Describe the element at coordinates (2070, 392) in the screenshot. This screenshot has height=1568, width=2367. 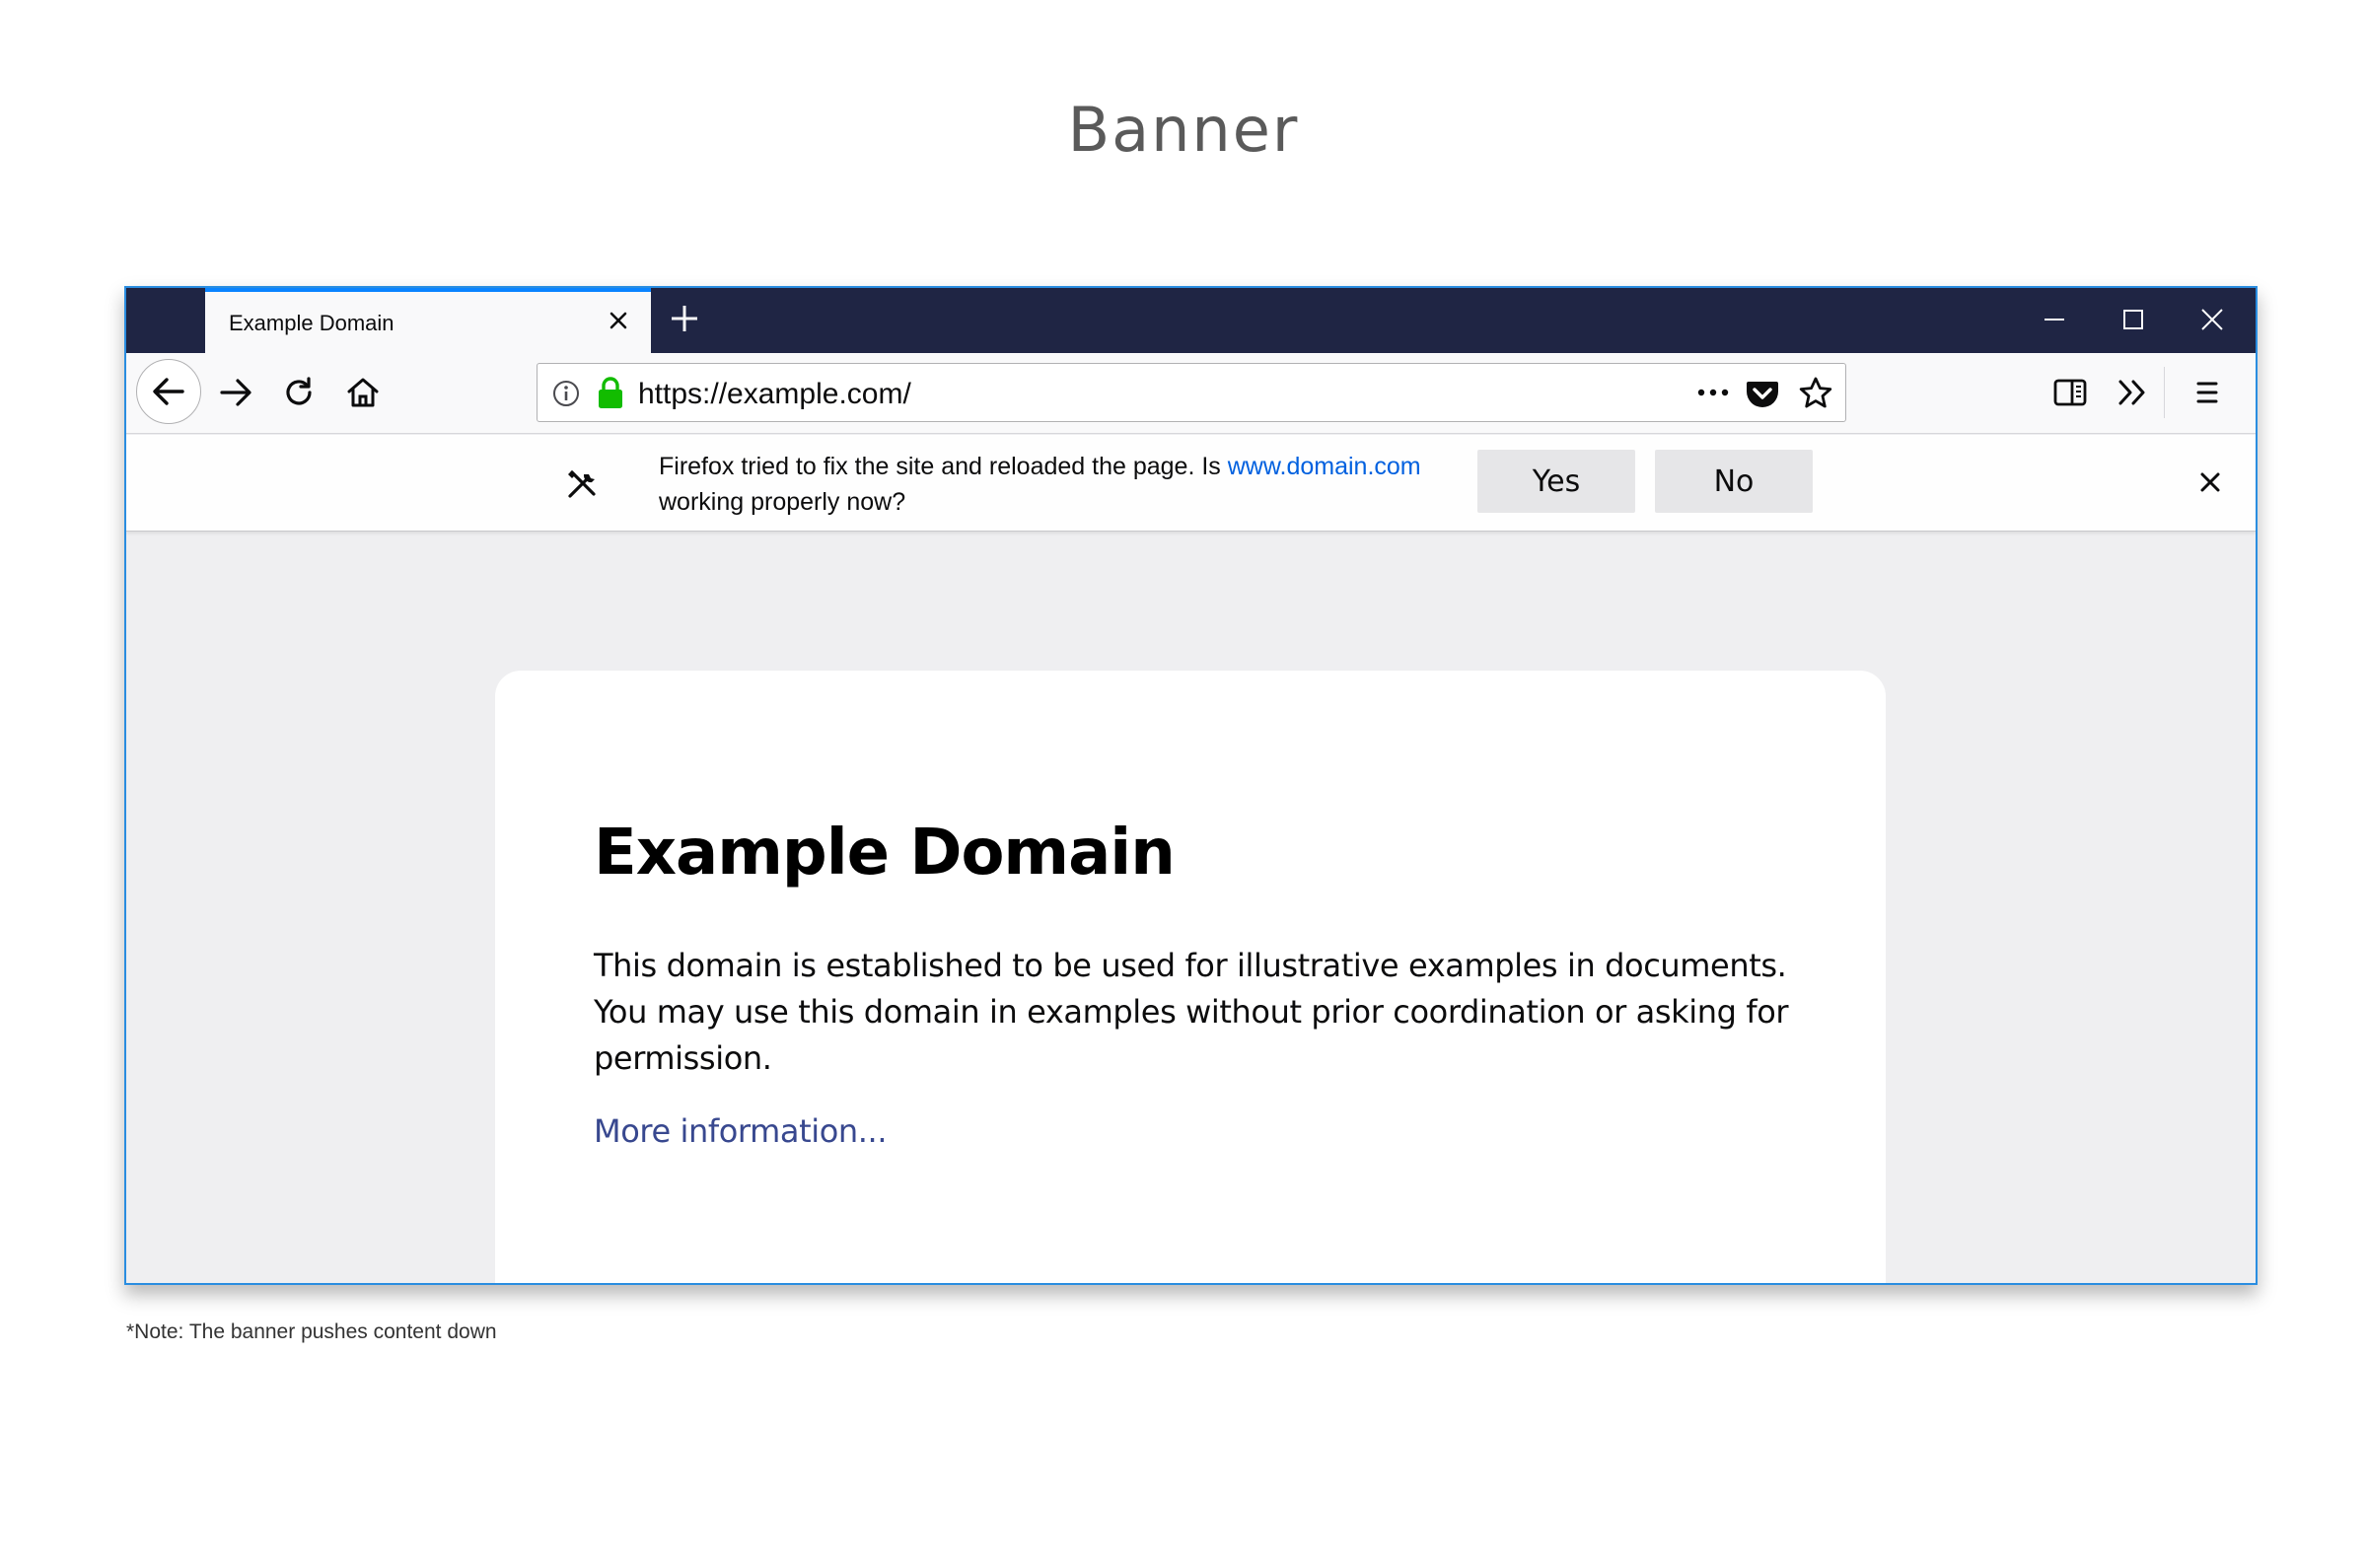
I see `sidebar-icon` at that location.